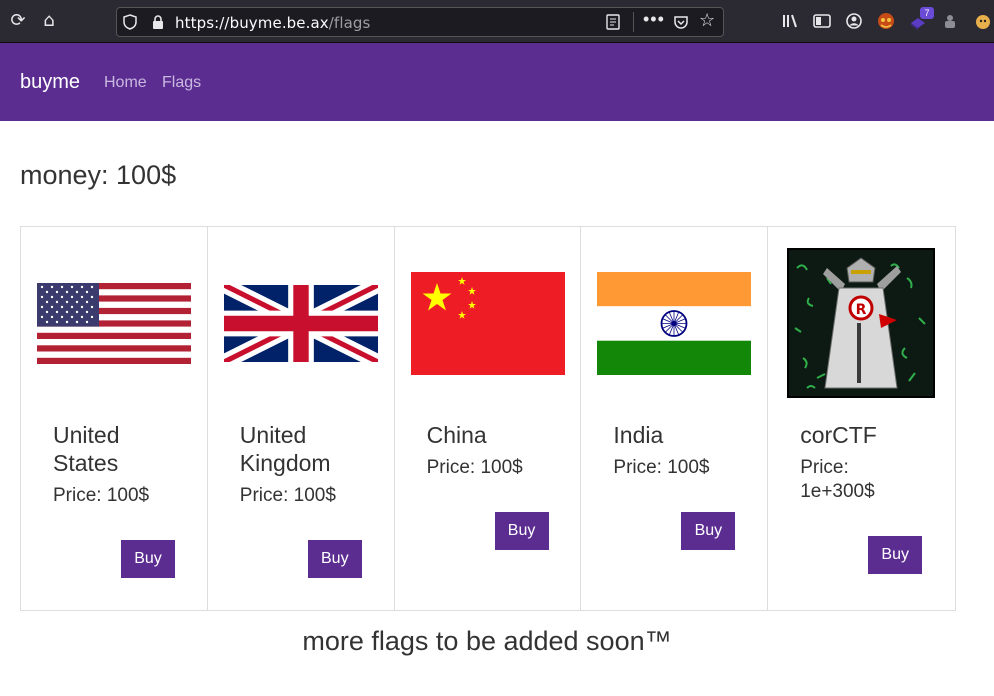 The height and width of the screenshot is (696, 994). What do you see at coordinates (285, 449) in the screenshot?
I see `flag-name: United Kingdom` at bounding box center [285, 449].